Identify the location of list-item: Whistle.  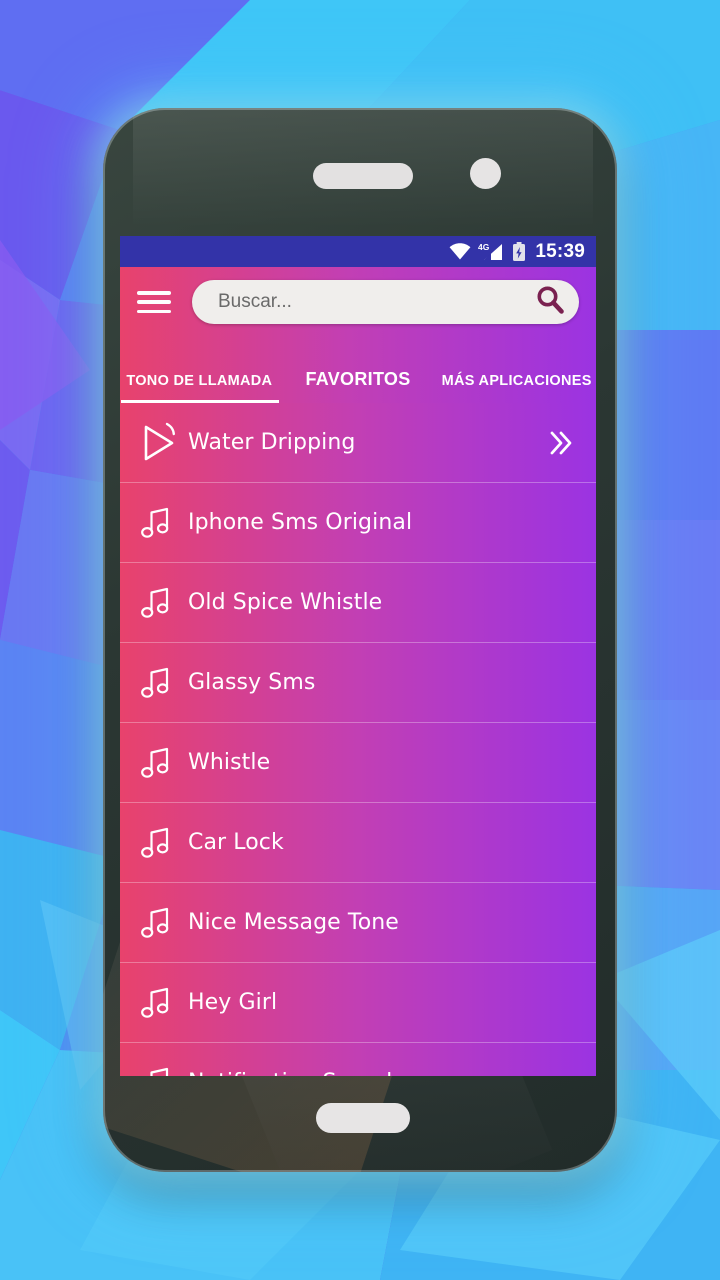
(358, 763).